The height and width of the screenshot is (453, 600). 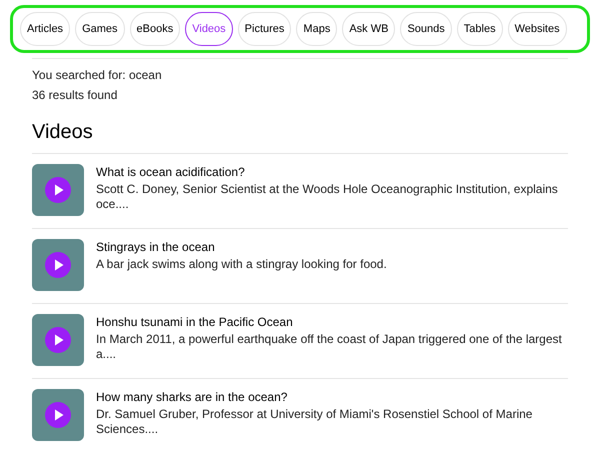 What do you see at coordinates (479, 29) in the screenshot?
I see `category-tab: Tables` at bounding box center [479, 29].